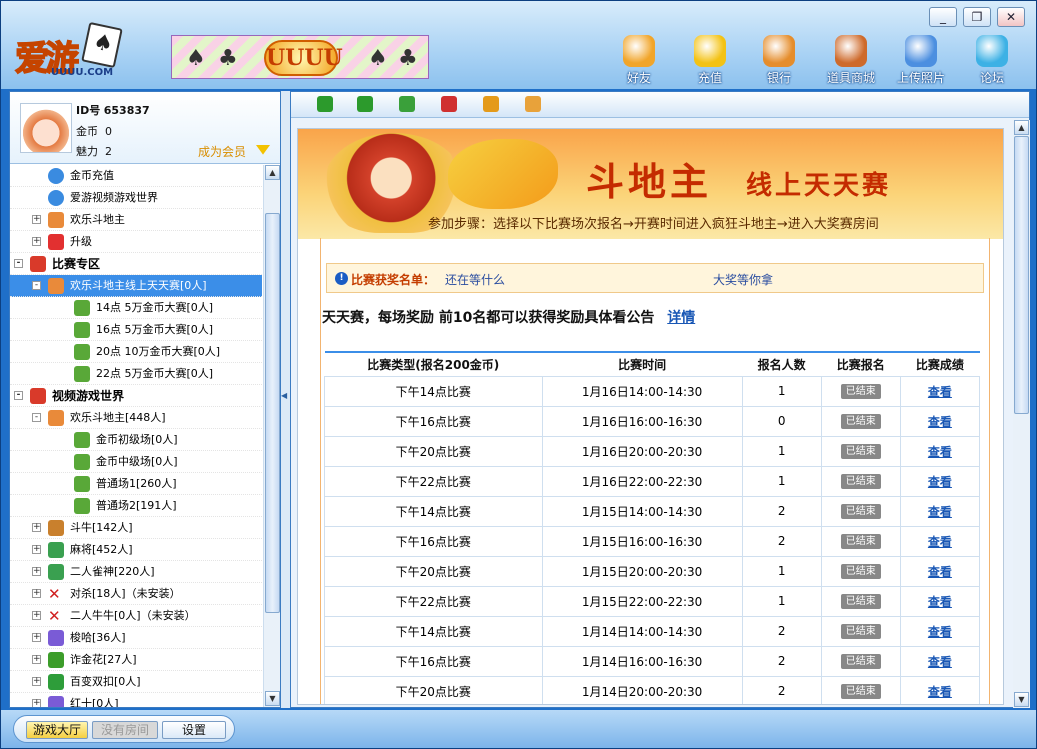 The height and width of the screenshot is (749, 1037). What do you see at coordinates (57, 730) in the screenshot?
I see `bottom-tab-0: 游戏大厅` at bounding box center [57, 730].